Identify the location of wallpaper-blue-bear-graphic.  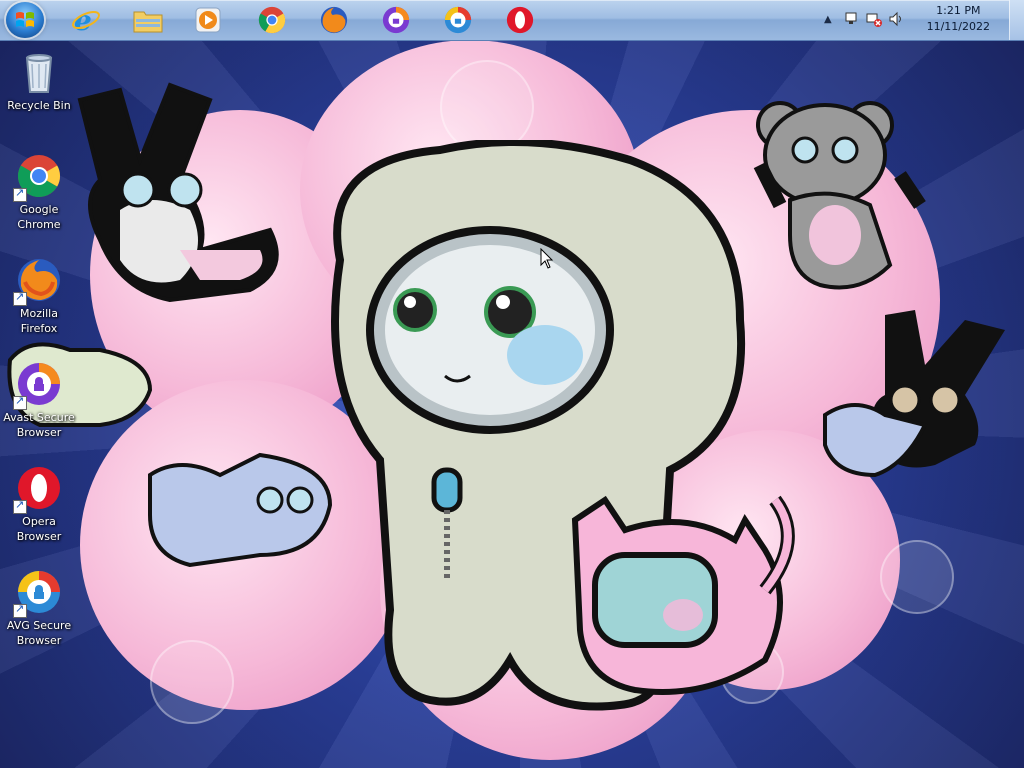
(240, 510).